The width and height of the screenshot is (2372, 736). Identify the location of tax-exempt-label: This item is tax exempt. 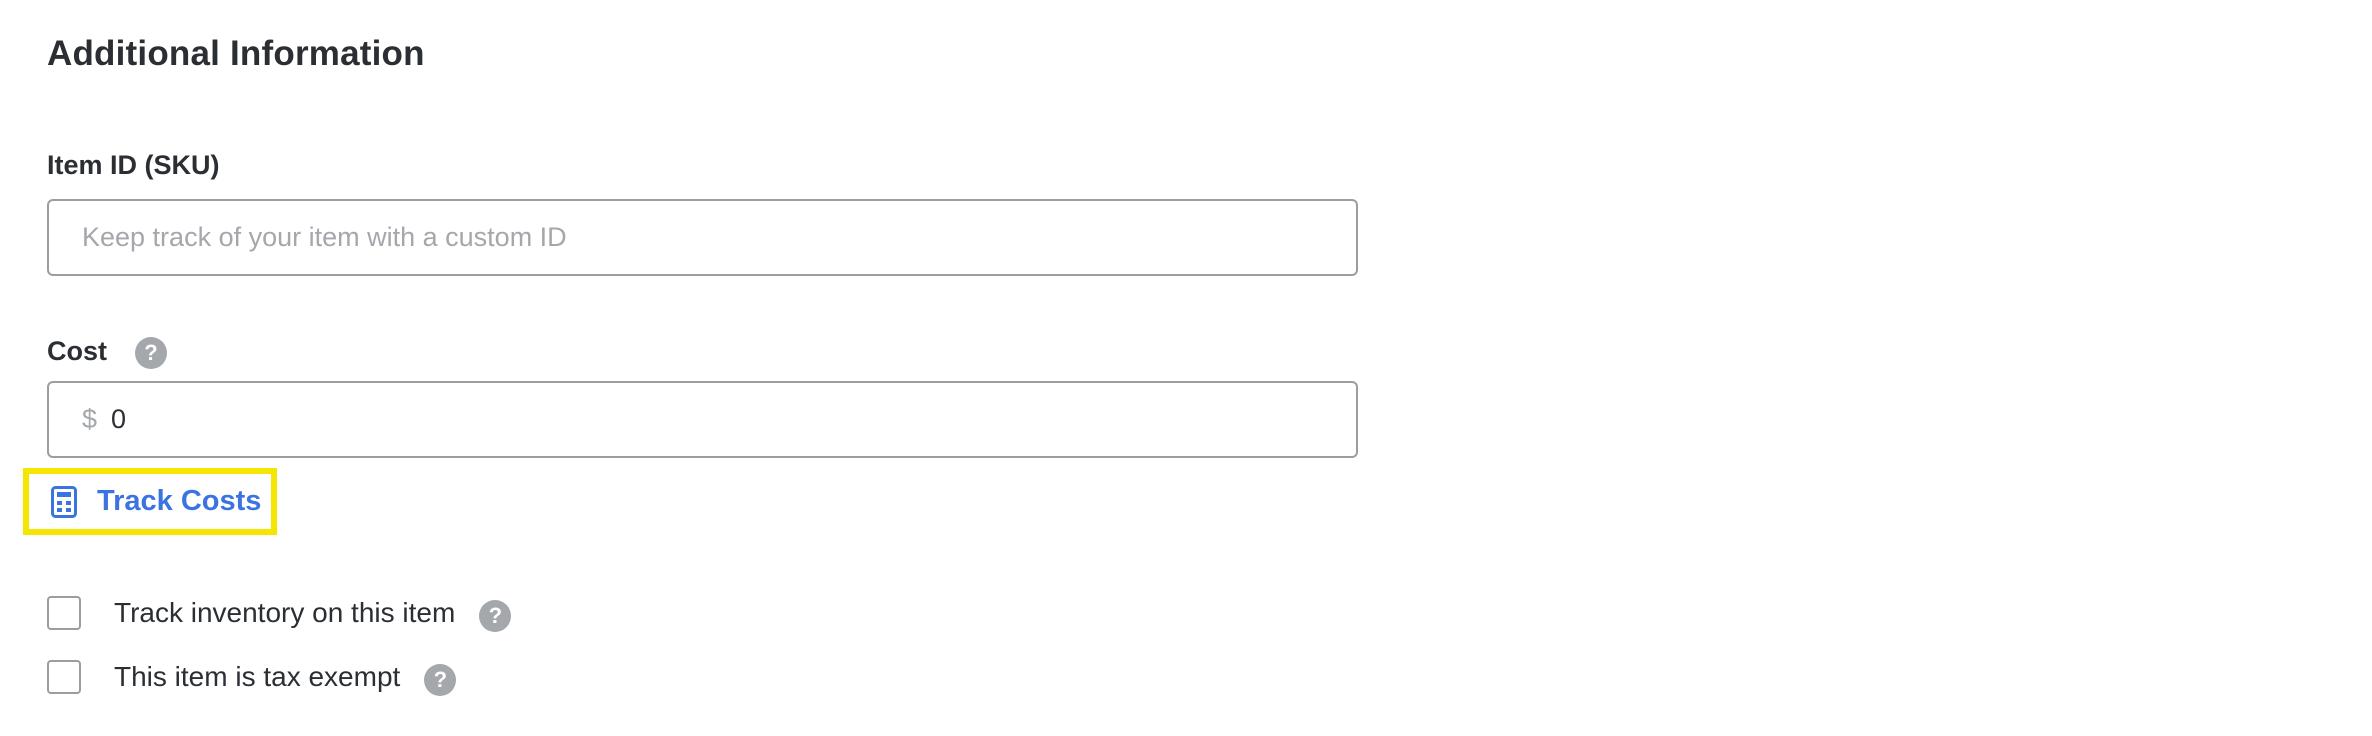
(257, 677).